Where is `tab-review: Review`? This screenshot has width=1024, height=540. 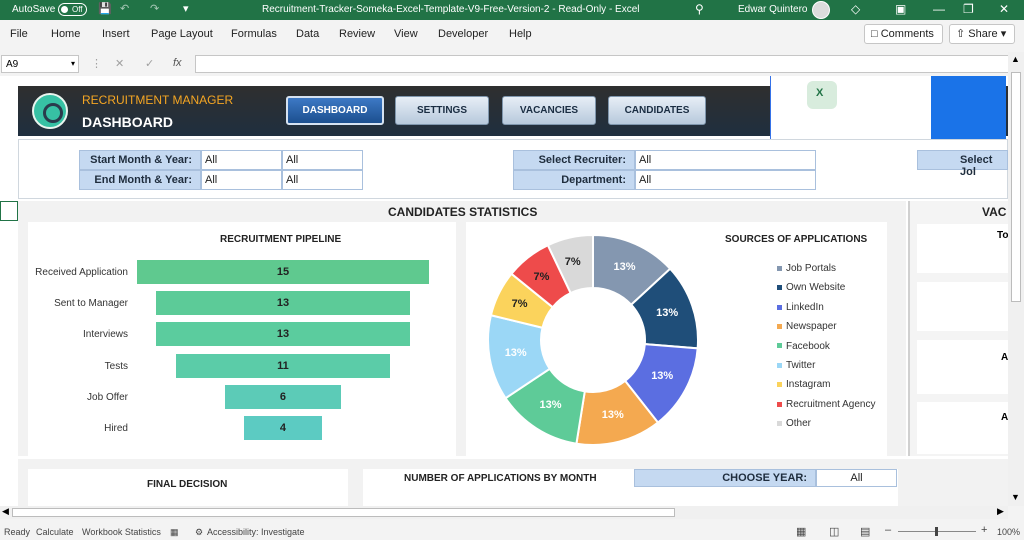
tab-review: Review is located at coordinates (357, 34).